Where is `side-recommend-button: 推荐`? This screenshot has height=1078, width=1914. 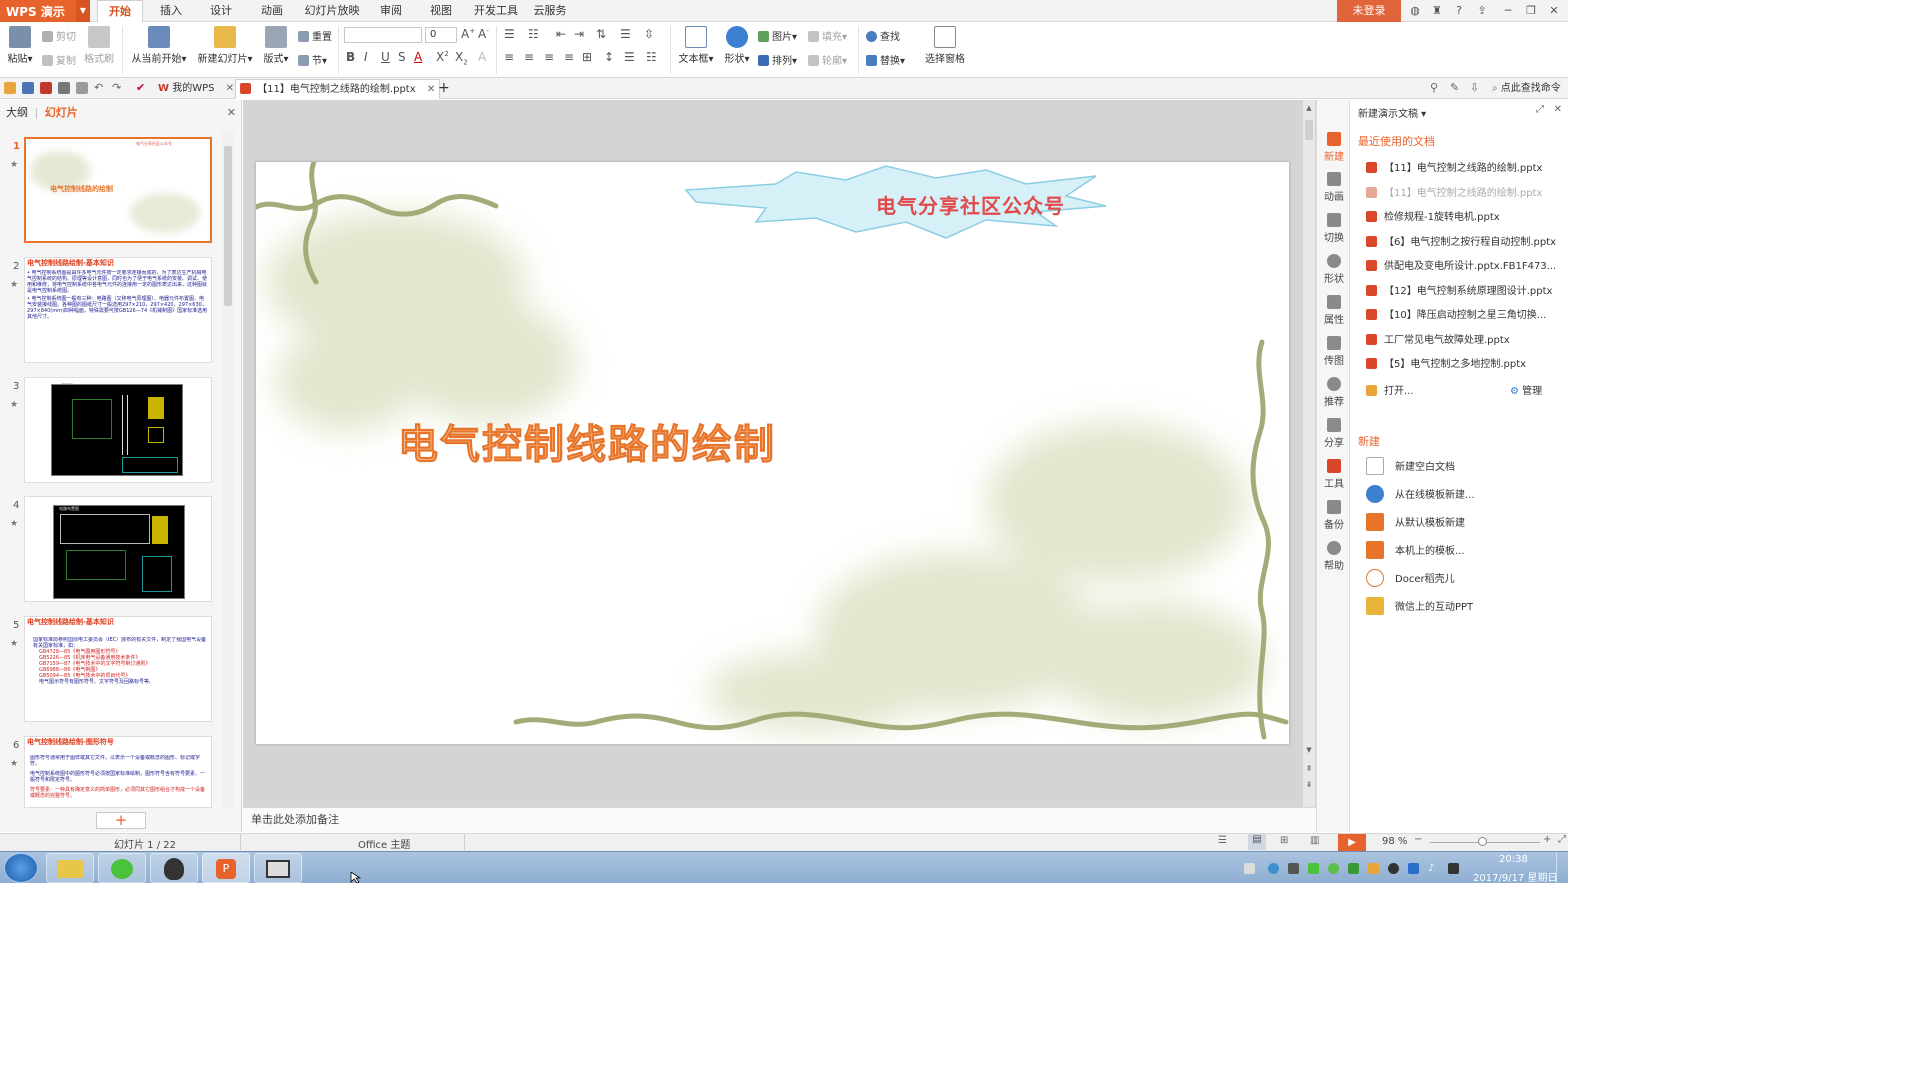
side-recommend-button: 推荐 is located at coordinates (1334, 392).